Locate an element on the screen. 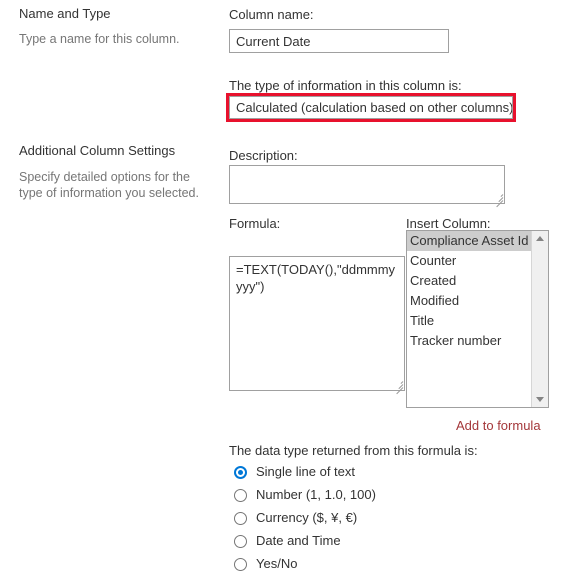 The width and height of the screenshot is (570, 578). radio-option-currency: Currency ($, ¥, €) is located at coordinates (295, 518).